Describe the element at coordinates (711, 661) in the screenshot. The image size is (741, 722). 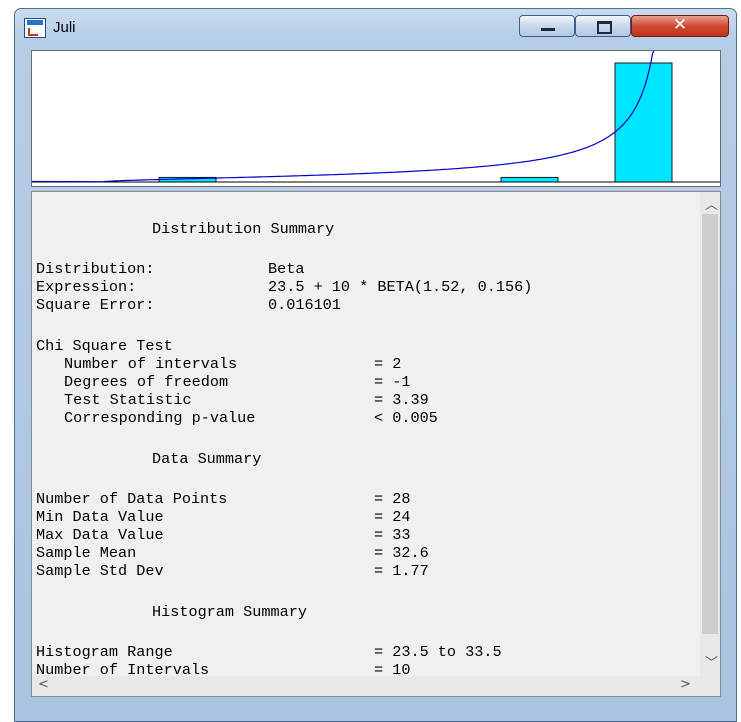
I see `scroll-down-icon: ﹀` at that location.